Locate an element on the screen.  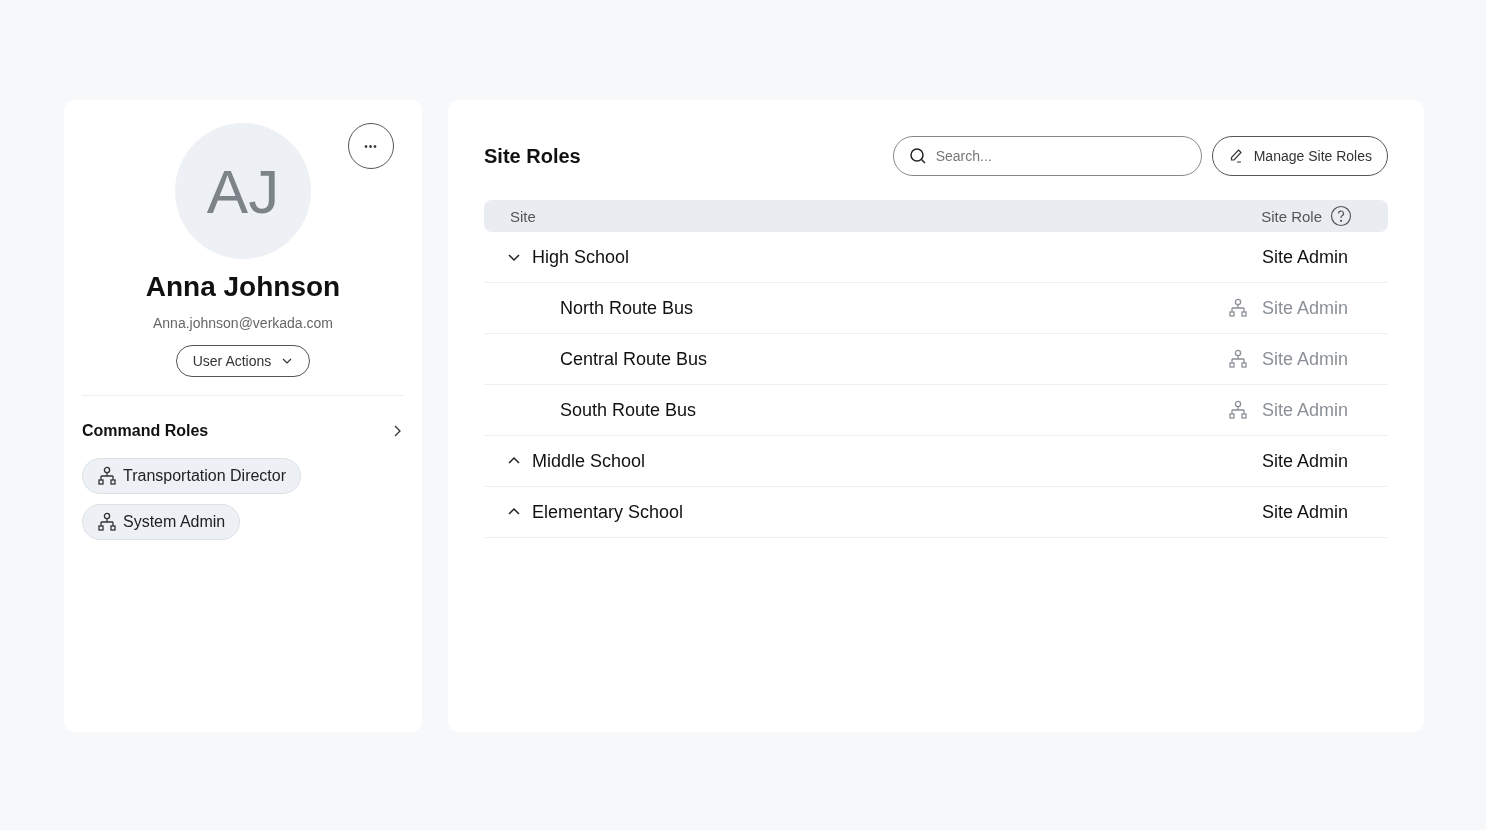
help-icon is located at coordinates (1341, 216).